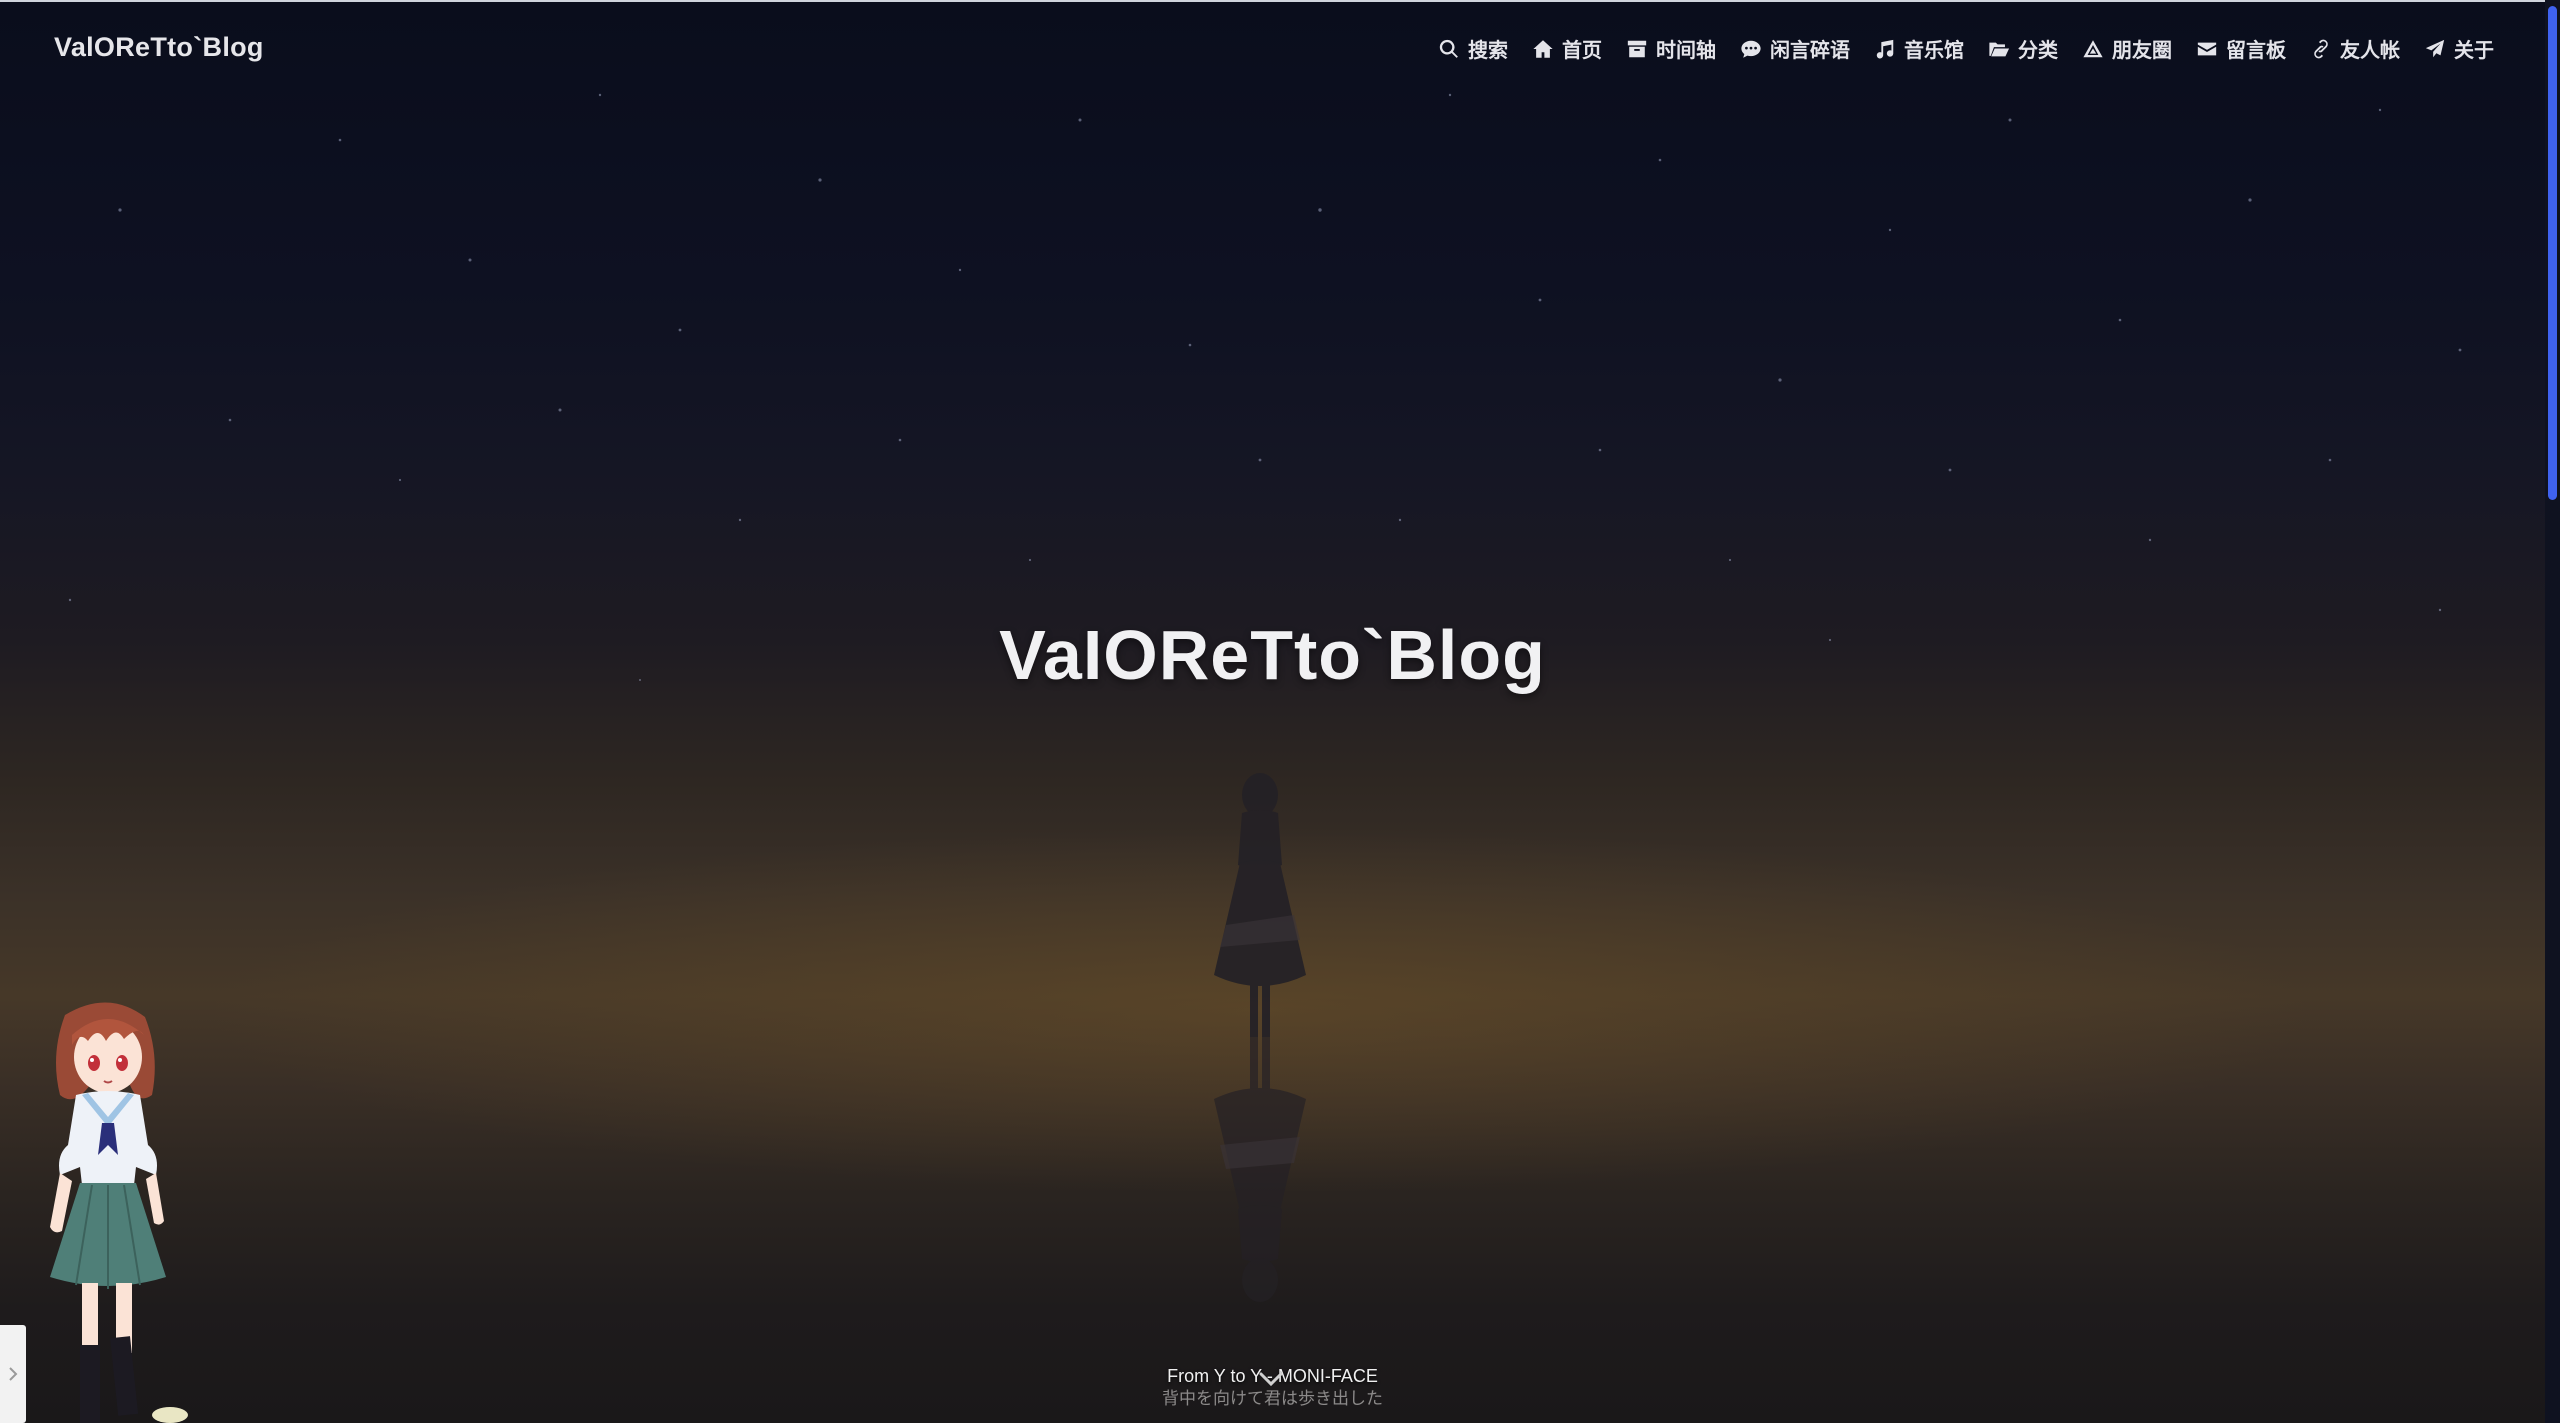 This screenshot has width=2560, height=1423. What do you see at coordinates (2435, 48) in the screenshot?
I see `paper-plane-icon` at bounding box center [2435, 48].